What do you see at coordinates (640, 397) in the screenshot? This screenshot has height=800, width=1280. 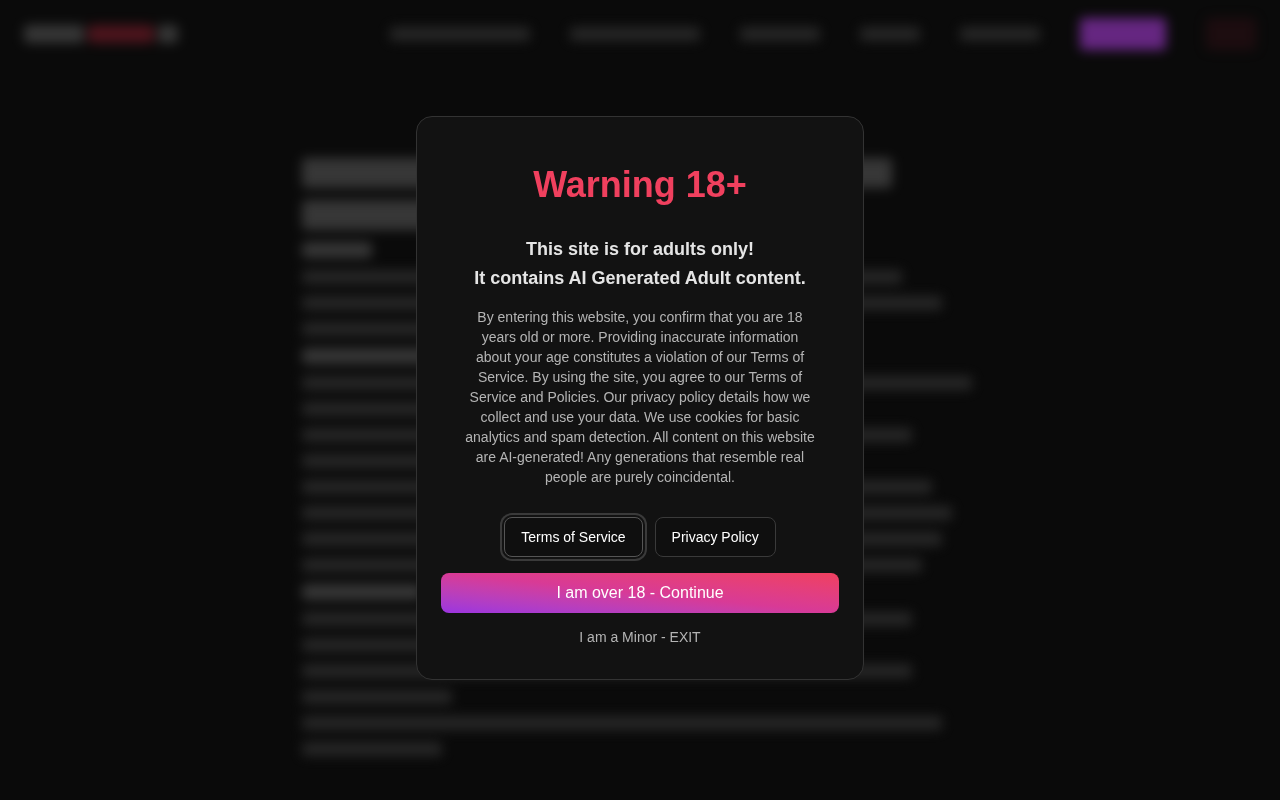 I see `dialog-body-text: By entering this website, you confirm that you are 18 years old or more. Providing inaccurate information about your age constitutes a violation of our Terms of Service. By using the site, you agree to our Terms of Service and Policies. Our privacy policy details how we collect and use your data. We use cookies for basic analytics and spam detection. All content on this website are AI-generated! Any generations that resemble real people are purely coincidental.` at bounding box center [640, 397].